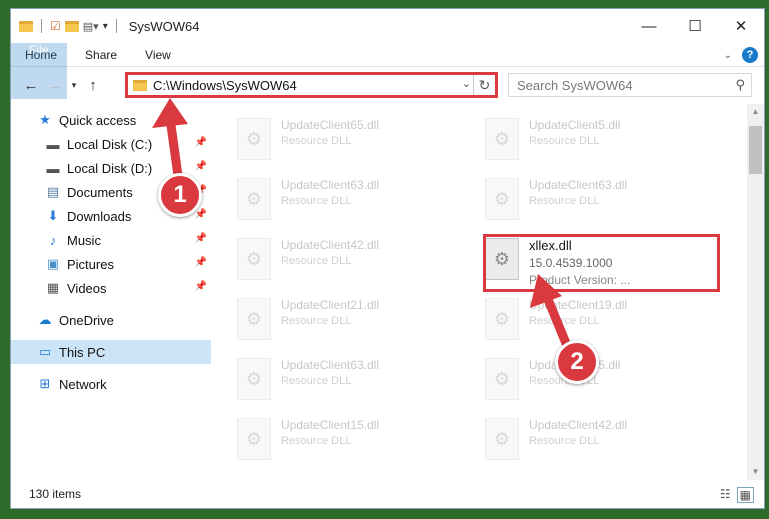  Describe the element at coordinates (53, 263) in the screenshot. I see `pictures-icon: ▣` at that location.